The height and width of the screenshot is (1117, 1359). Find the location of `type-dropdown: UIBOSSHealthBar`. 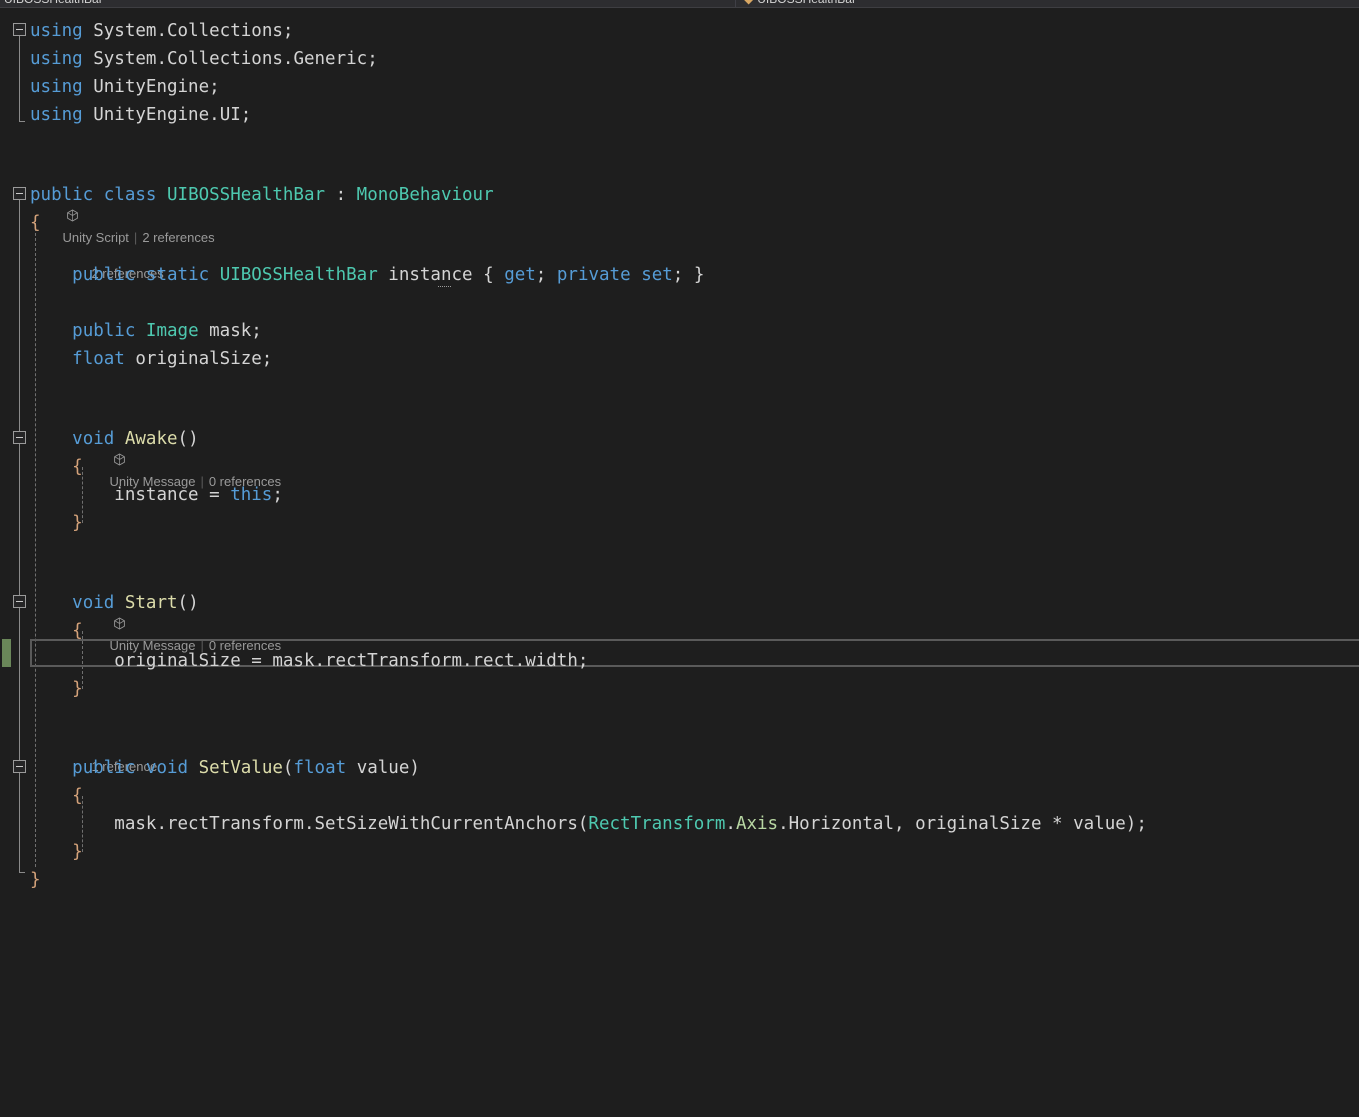

type-dropdown: UIBOSSHealthBar is located at coordinates (364, 3).